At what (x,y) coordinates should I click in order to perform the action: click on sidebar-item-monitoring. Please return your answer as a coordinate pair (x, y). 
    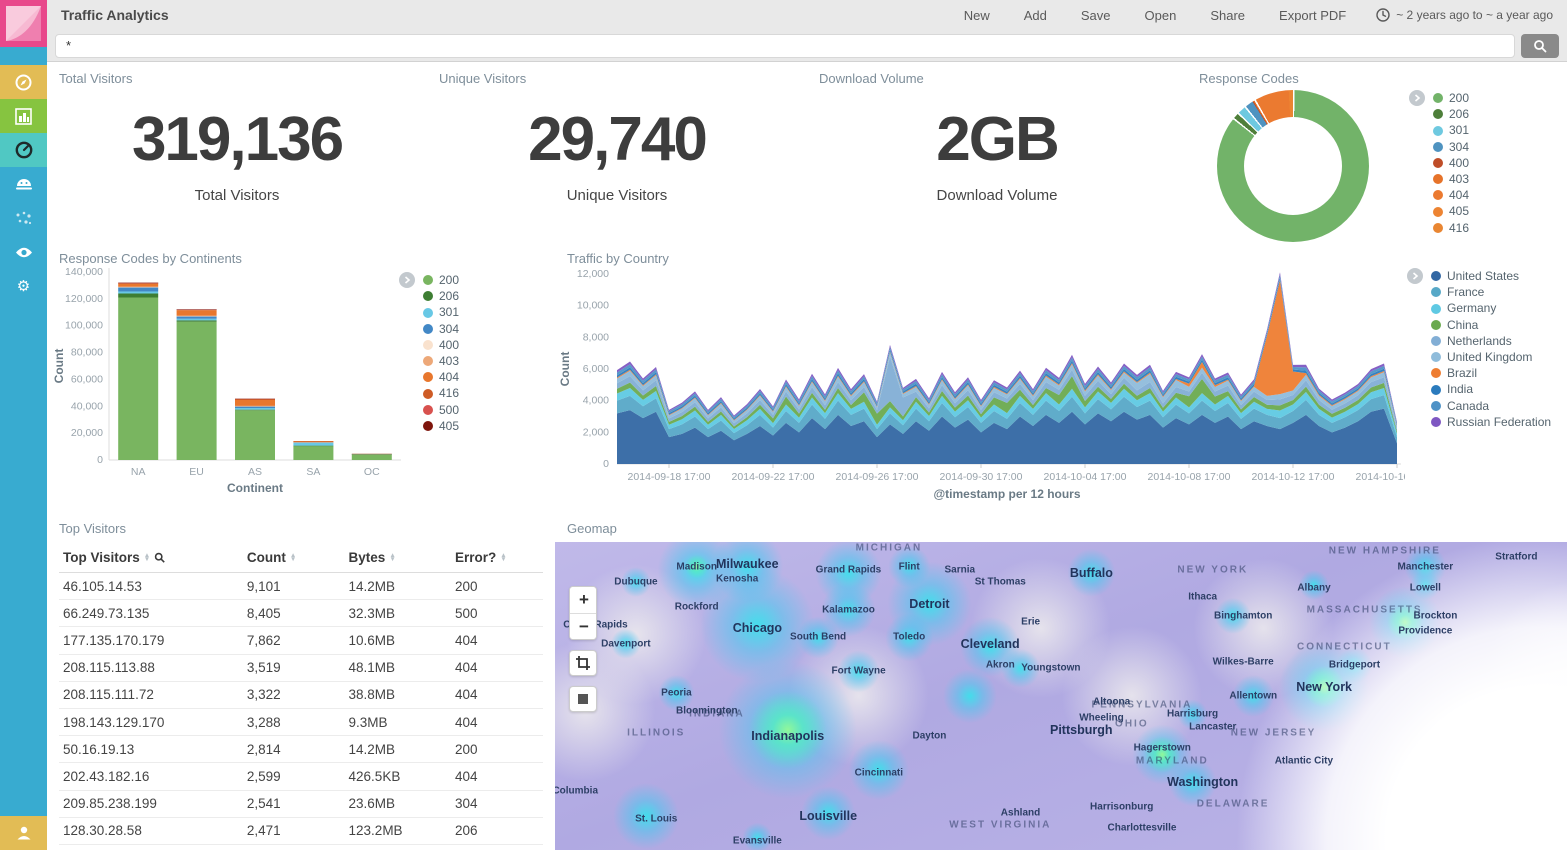
    Looking at the image, I should click on (23, 252).